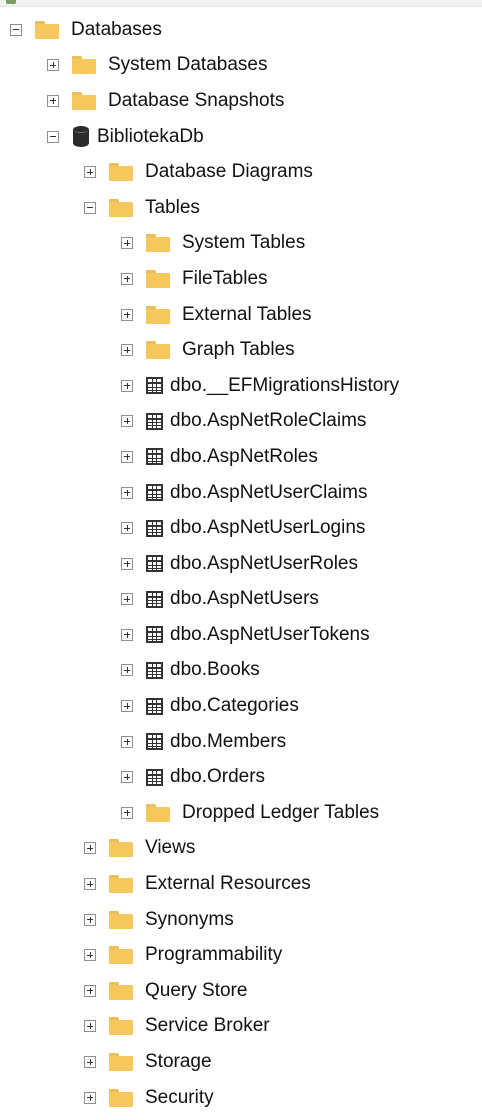 The height and width of the screenshot is (1120, 482). Describe the element at coordinates (268, 421) in the screenshot. I see `tree-node-label: dbo.AspNetRoleClaims` at that location.